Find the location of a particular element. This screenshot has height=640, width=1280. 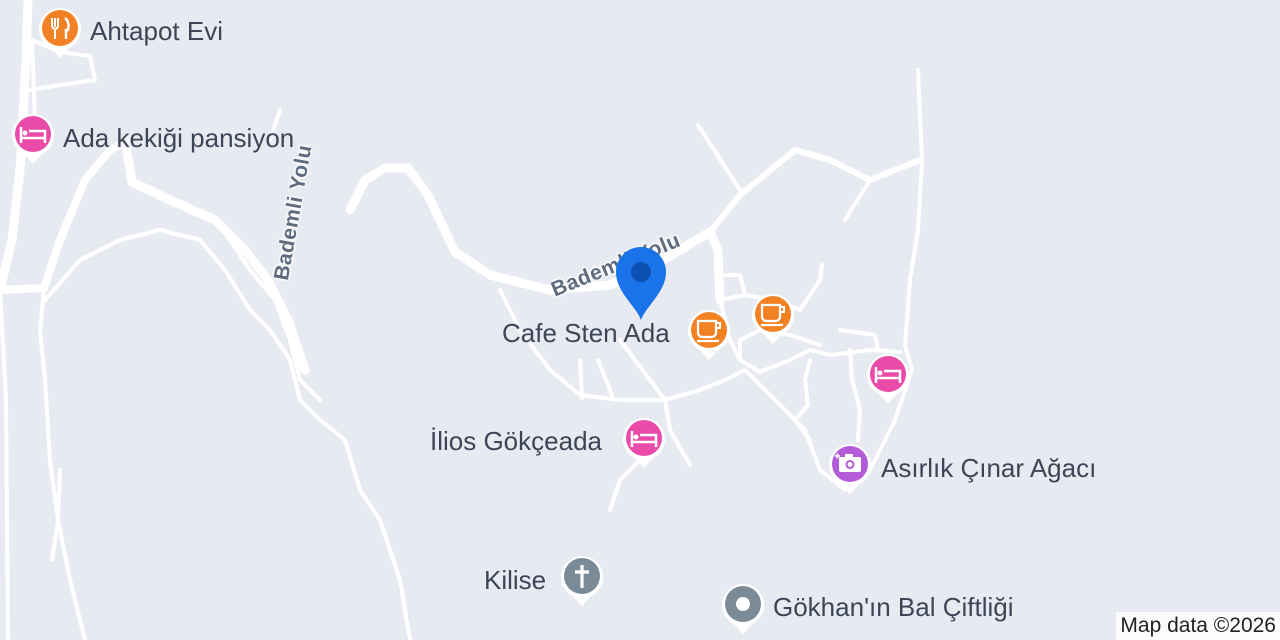

poi-marker-place is located at coordinates (743, 611).